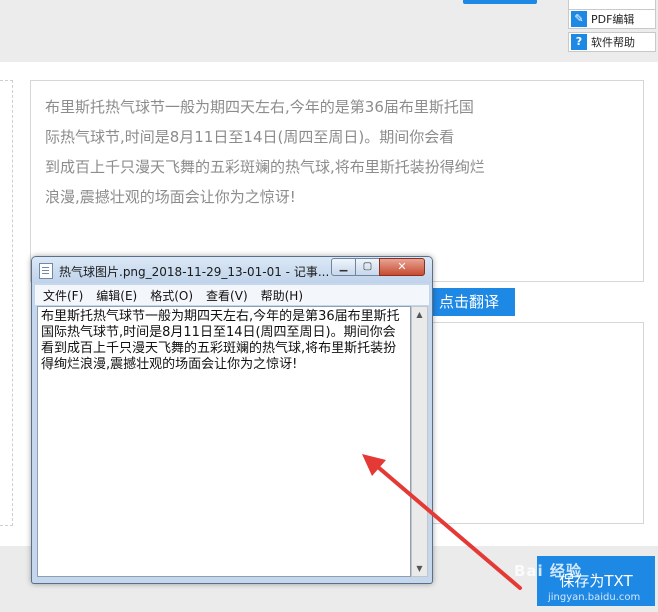  I want to click on notepad-menubar: 文件(F) 编辑(E) 格式(O) 查看(V) 帮助(H), so click(232, 295).